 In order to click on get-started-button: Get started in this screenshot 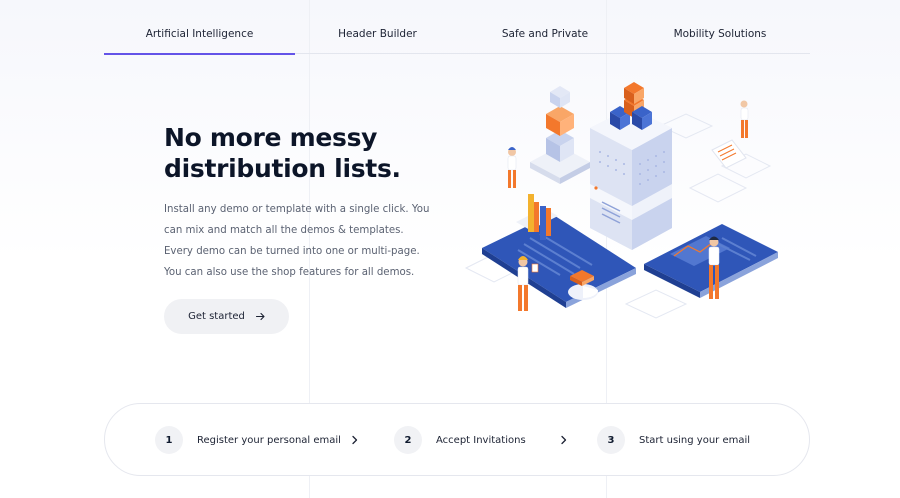, I will do `click(226, 316)`.